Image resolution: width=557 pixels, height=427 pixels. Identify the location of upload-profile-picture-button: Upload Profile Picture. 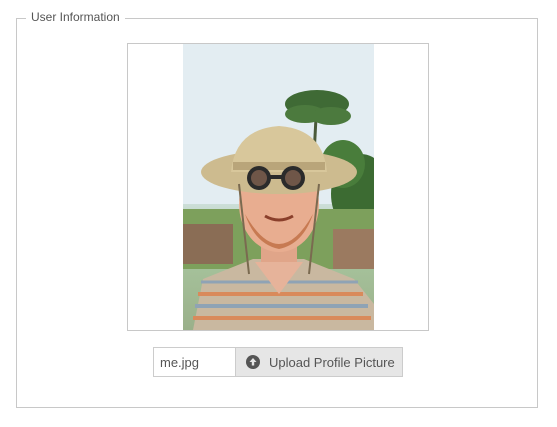
(319, 362).